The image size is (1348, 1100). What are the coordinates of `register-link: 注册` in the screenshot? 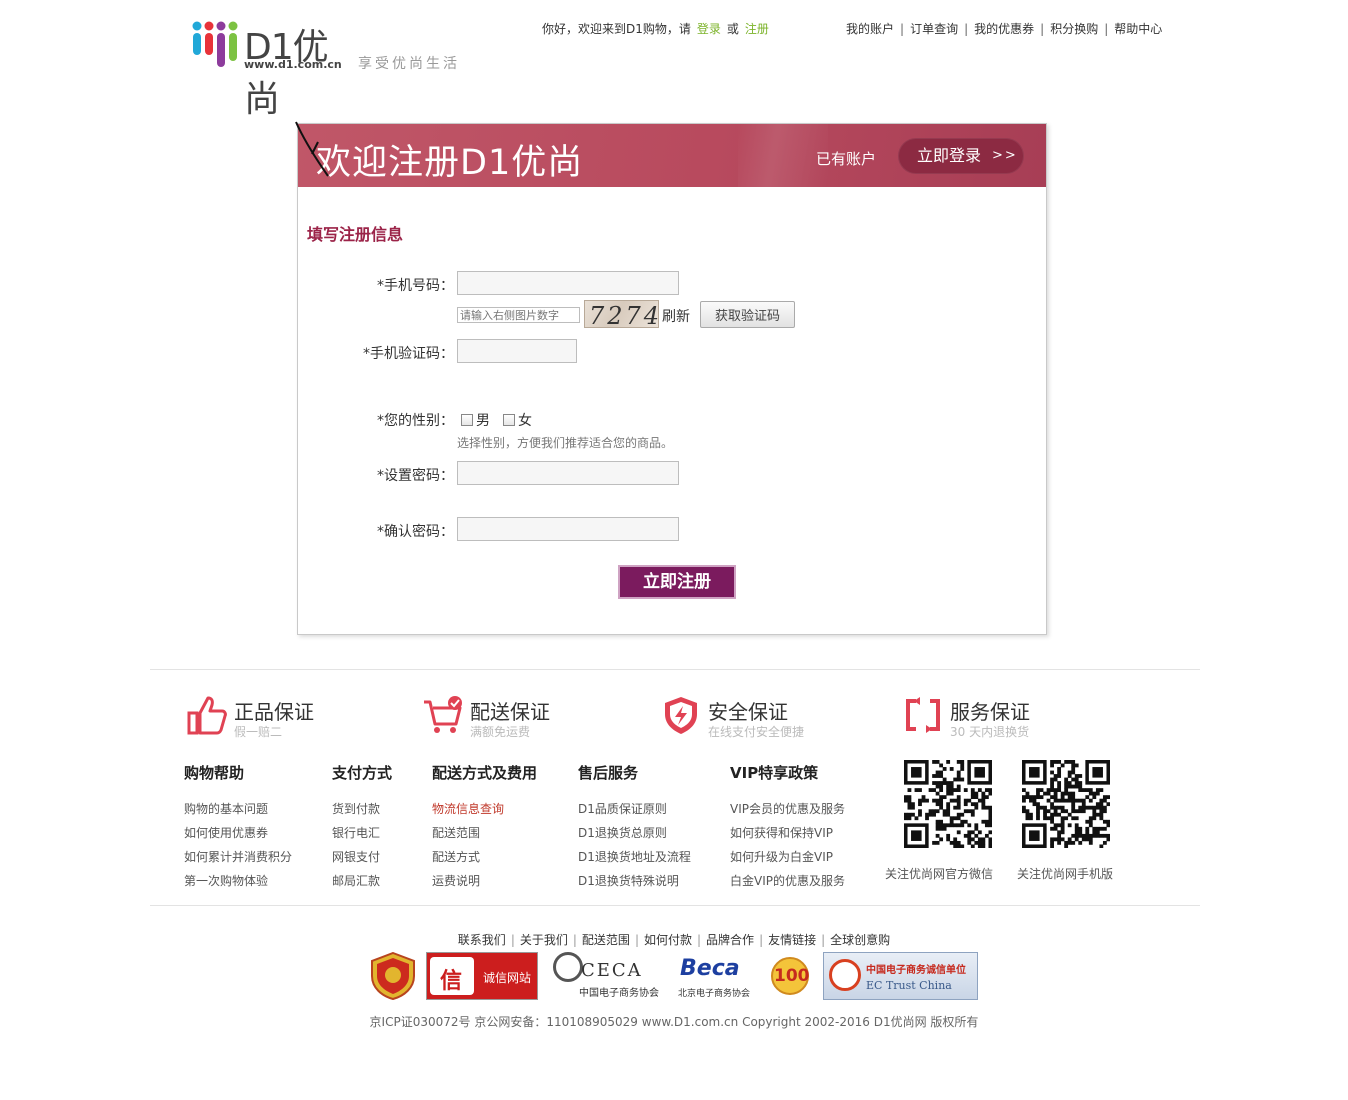 It's located at (757, 29).